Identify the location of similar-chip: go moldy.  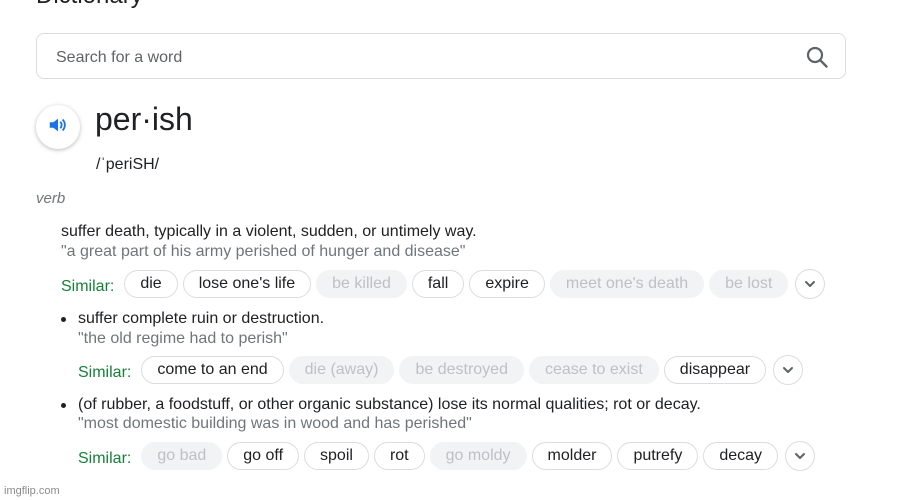
(478, 456).